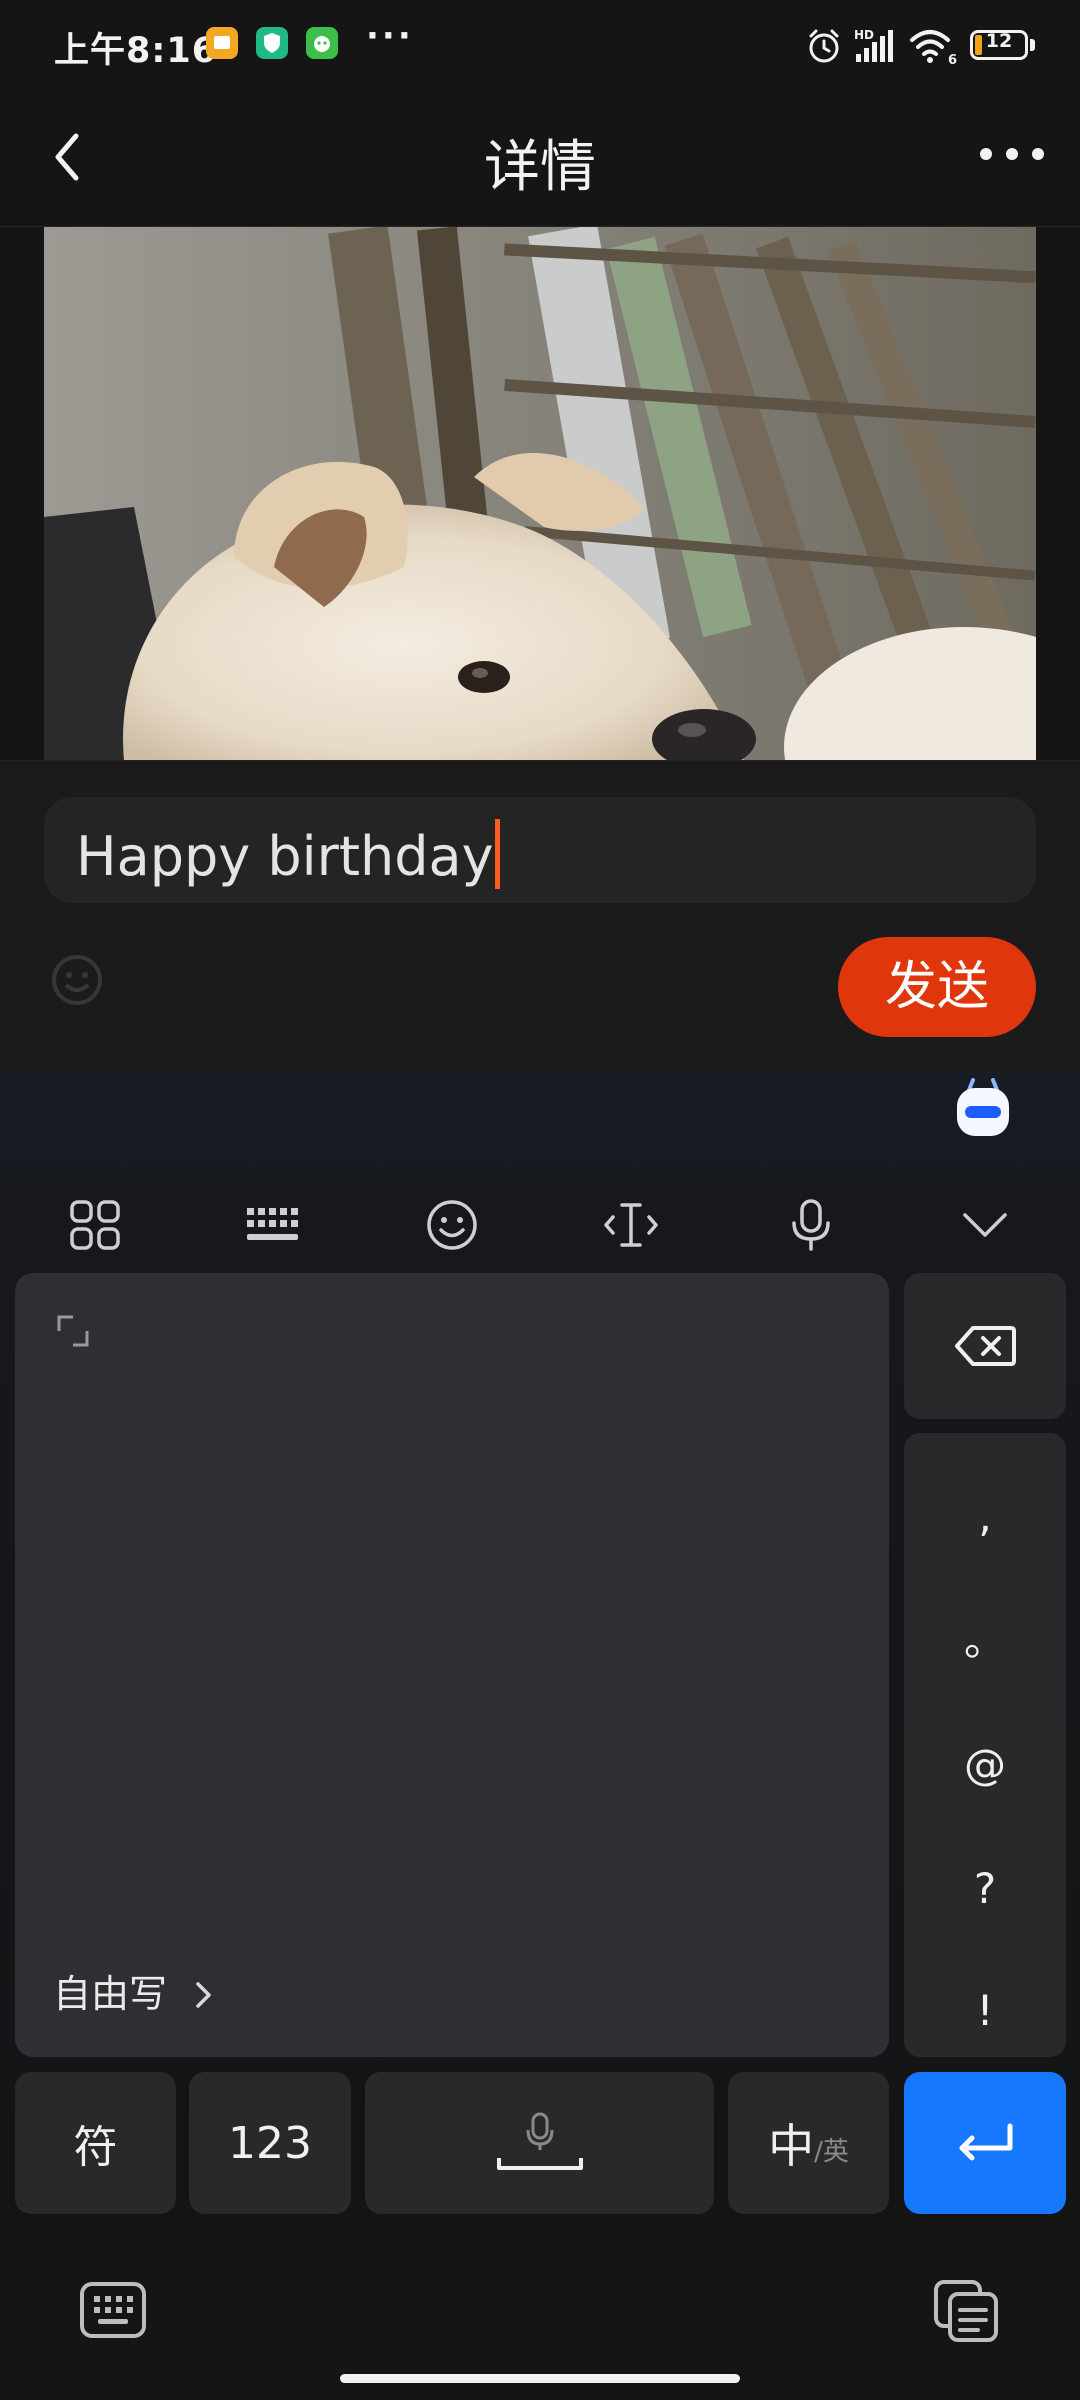 This screenshot has width=1080, height=2400. What do you see at coordinates (831, 2151) in the screenshot?
I see `lang-key-sub: /英` at bounding box center [831, 2151].